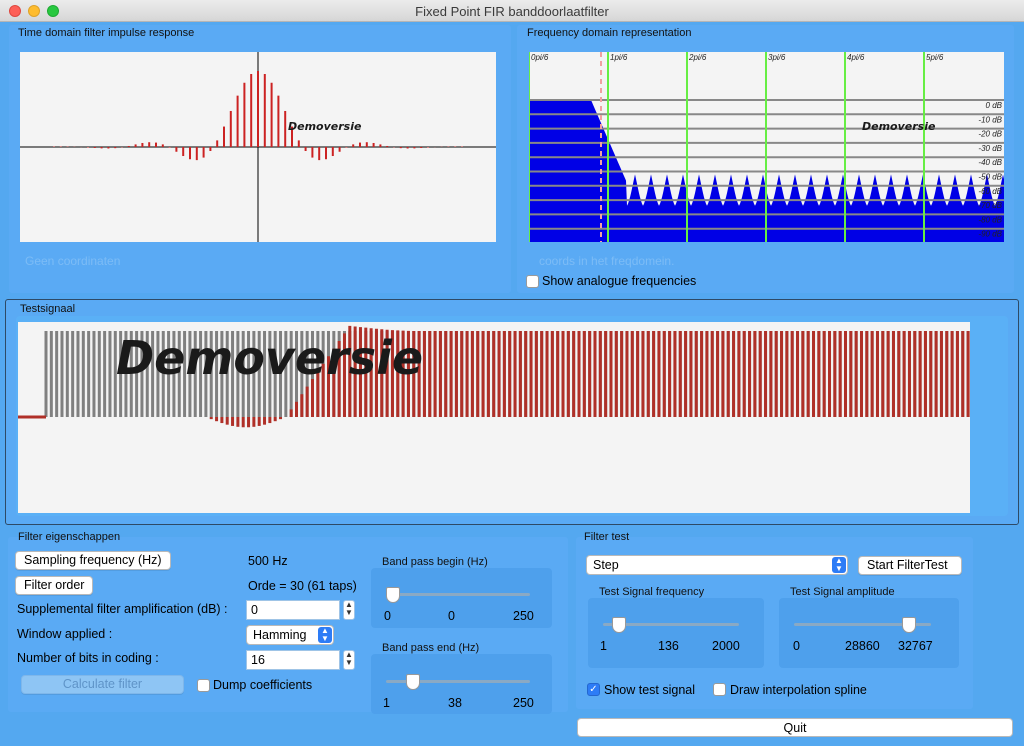 The height and width of the screenshot is (746, 1024). Describe the element at coordinates (796, 646) in the screenshot. I see `test-amp-min: 0` at that location.